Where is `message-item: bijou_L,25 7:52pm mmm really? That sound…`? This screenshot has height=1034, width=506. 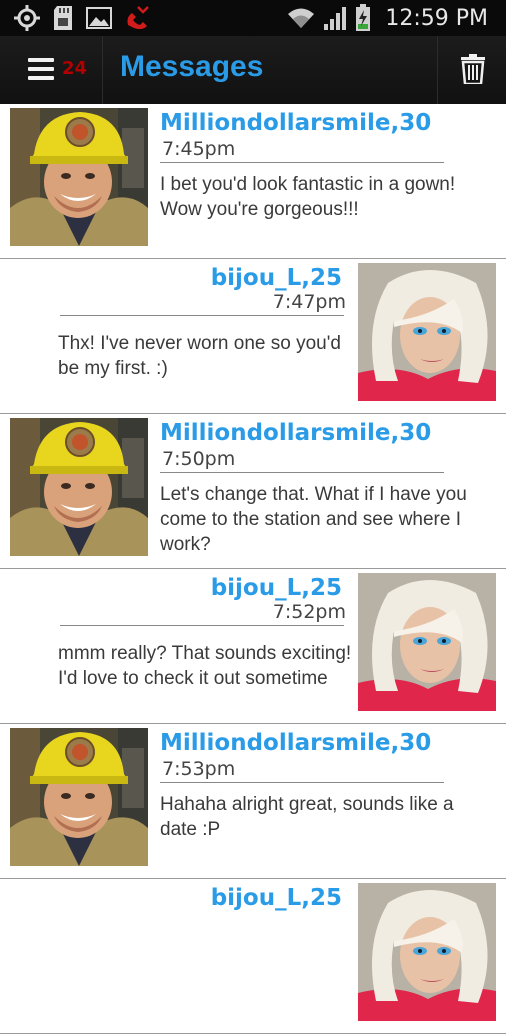
message-item: bijou_L,25 7:52pm mmm really? That sound… is located at coordinates (253, 646).